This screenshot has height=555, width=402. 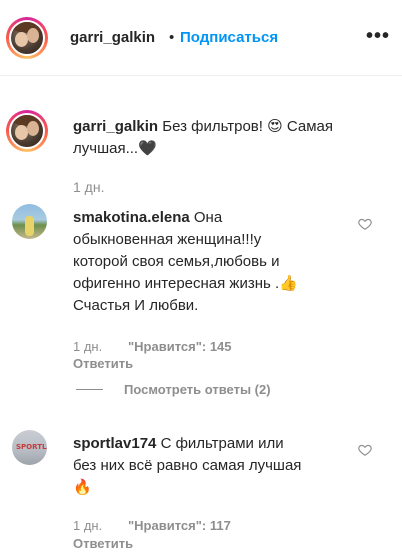 What do you see at coordinates (29, 221) in the screenshot?
I see `comment-avatar` at bounding box center [29, 221].